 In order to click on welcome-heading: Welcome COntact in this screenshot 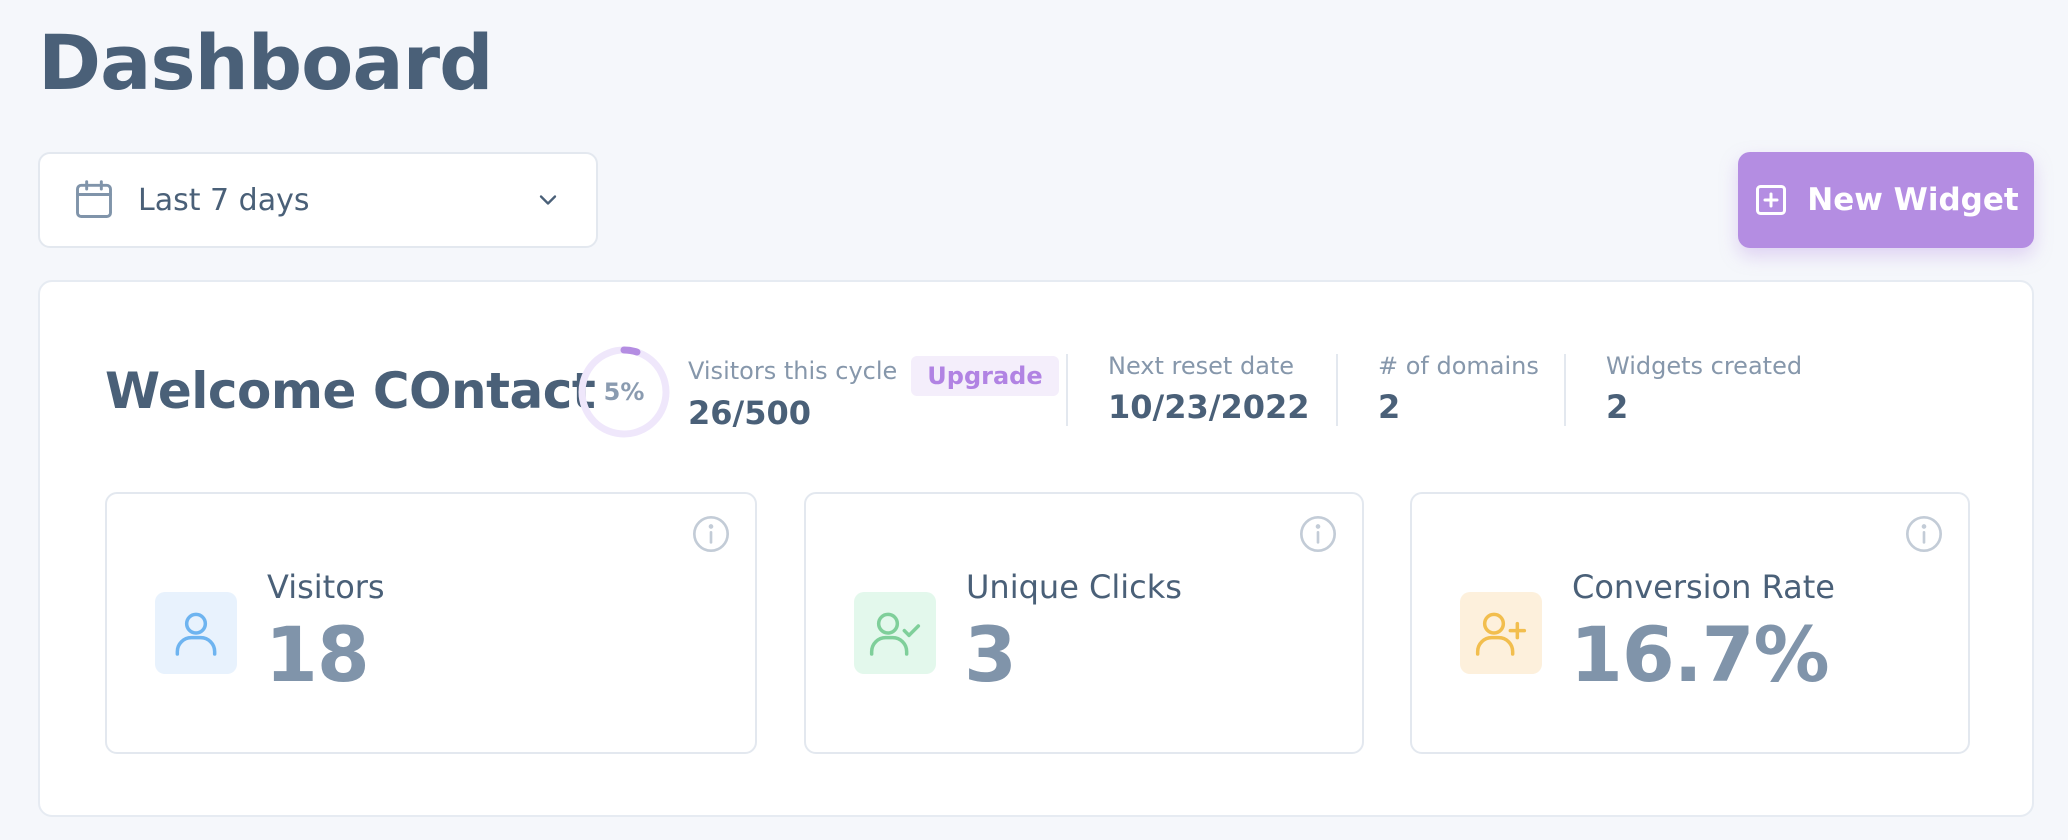, I will do `click(350, 391)`.